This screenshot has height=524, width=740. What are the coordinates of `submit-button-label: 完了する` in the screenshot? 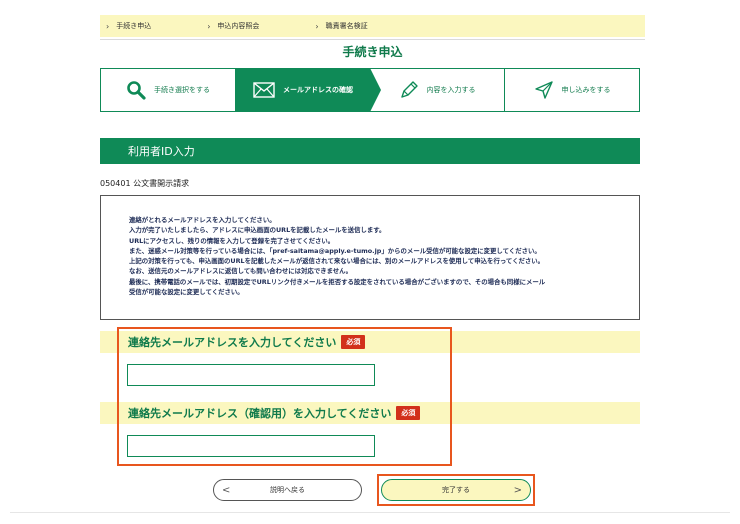 It's located at (456, 490).